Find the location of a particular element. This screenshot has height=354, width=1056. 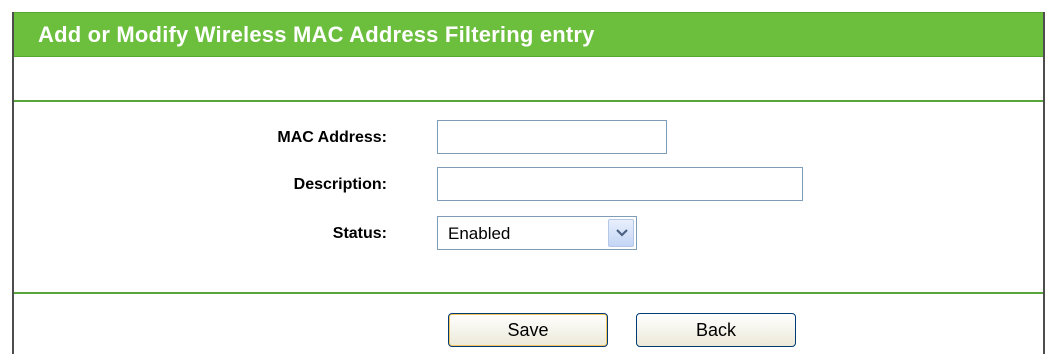

description-row: Description: is located at coordinates (528, 185).